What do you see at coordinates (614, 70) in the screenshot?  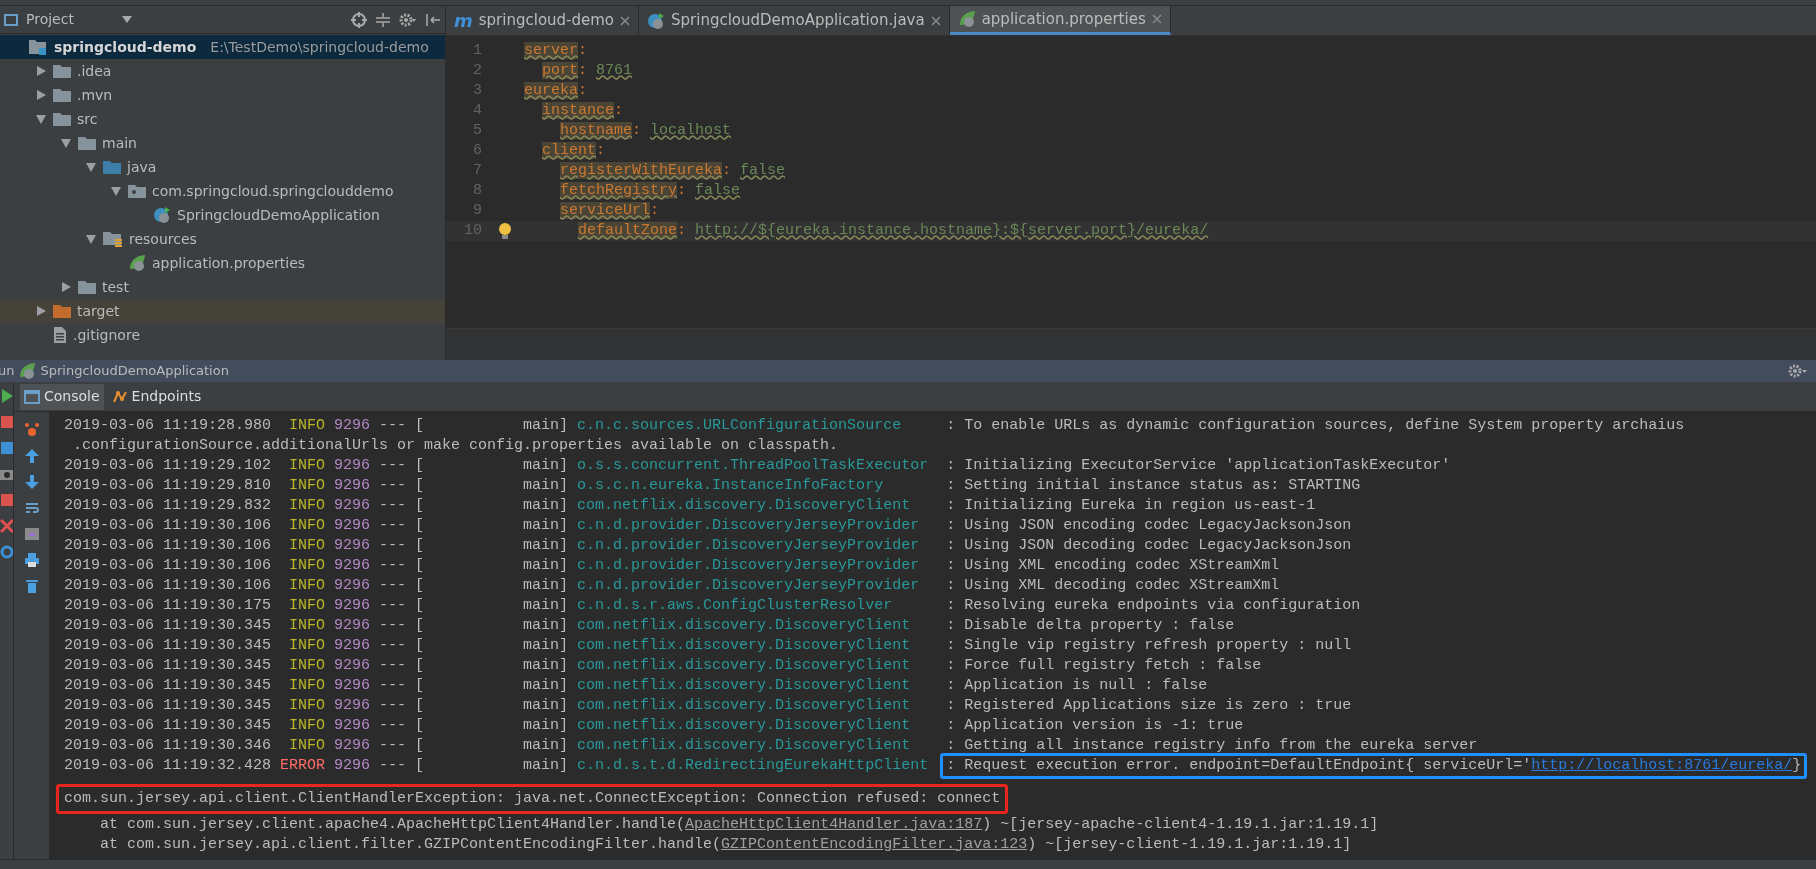 I see `yaml-value: 8761` at bounding box center [614, 70].